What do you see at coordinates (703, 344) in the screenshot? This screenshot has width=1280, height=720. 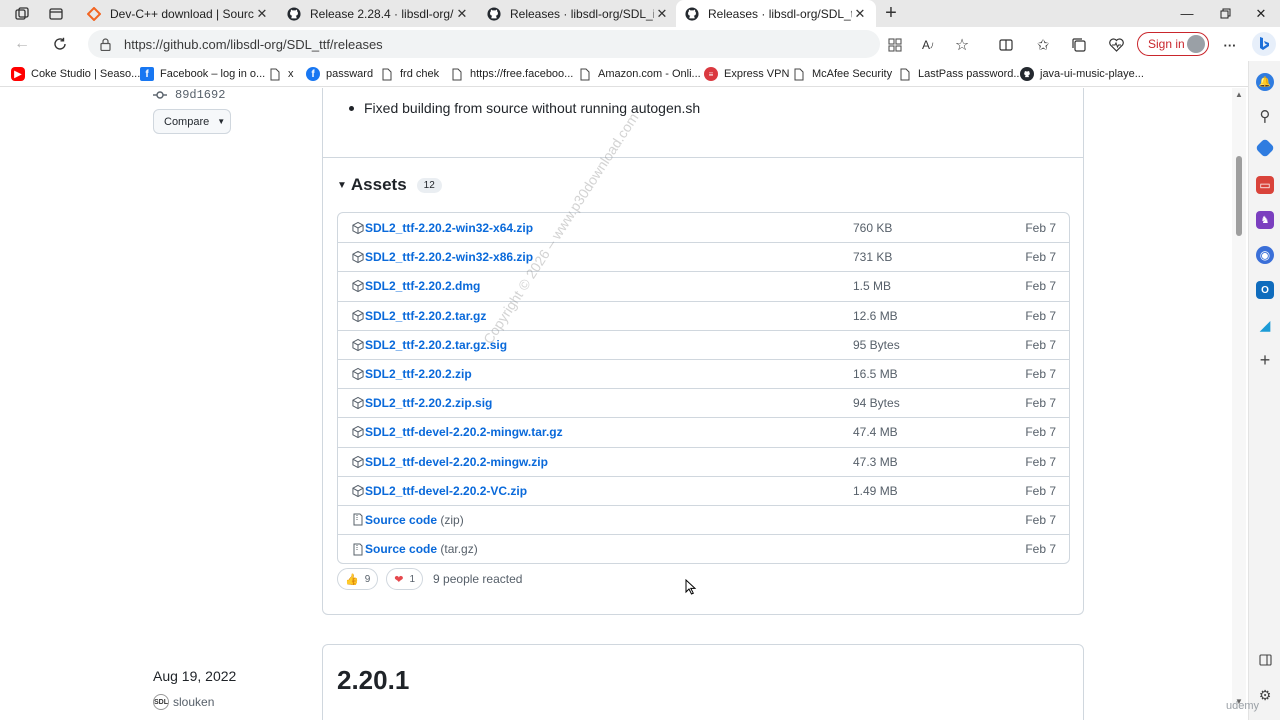 I see `asset-row: SDL2_ttf-2.20.2.tar.gz.sig 95 Bytes Feb 7` at bounding box center [703, 344].